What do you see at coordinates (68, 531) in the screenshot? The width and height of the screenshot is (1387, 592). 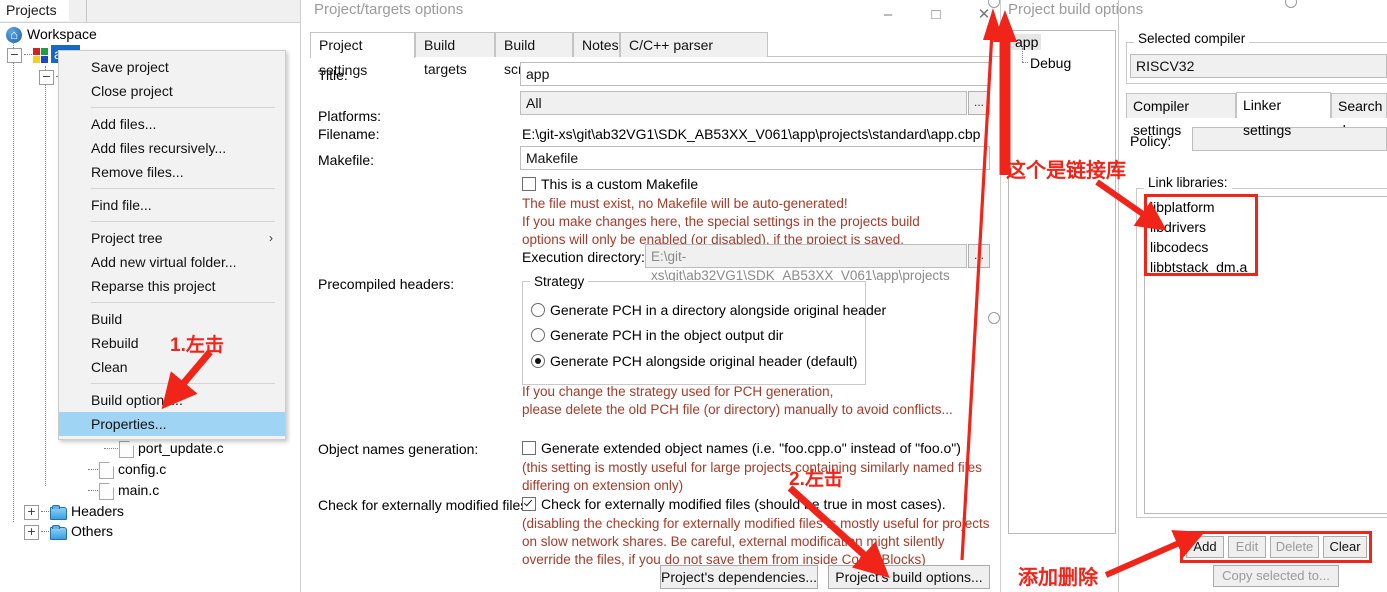 I see `tree-item-group-others: + Others` at bounding box center [68, 531].